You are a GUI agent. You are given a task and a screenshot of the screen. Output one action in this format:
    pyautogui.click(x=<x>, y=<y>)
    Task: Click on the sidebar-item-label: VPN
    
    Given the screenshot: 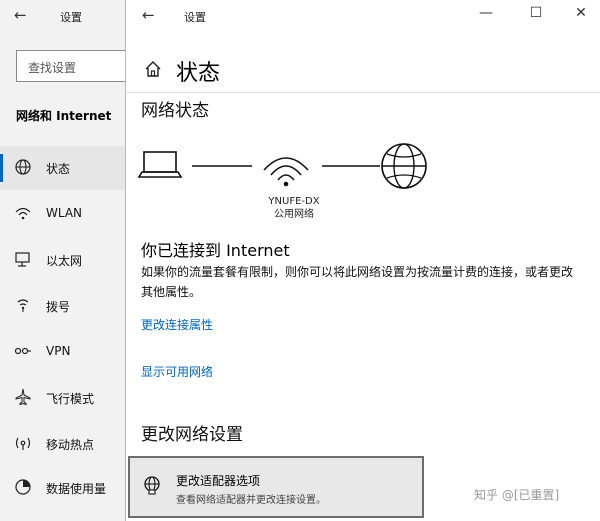 What is the action you would take?
    pyautogui.click(x=58, y=351)
    